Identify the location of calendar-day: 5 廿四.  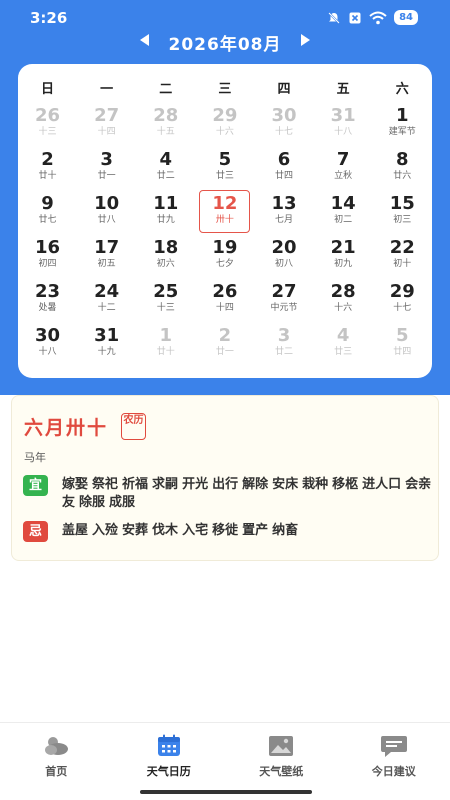
(402, 346).